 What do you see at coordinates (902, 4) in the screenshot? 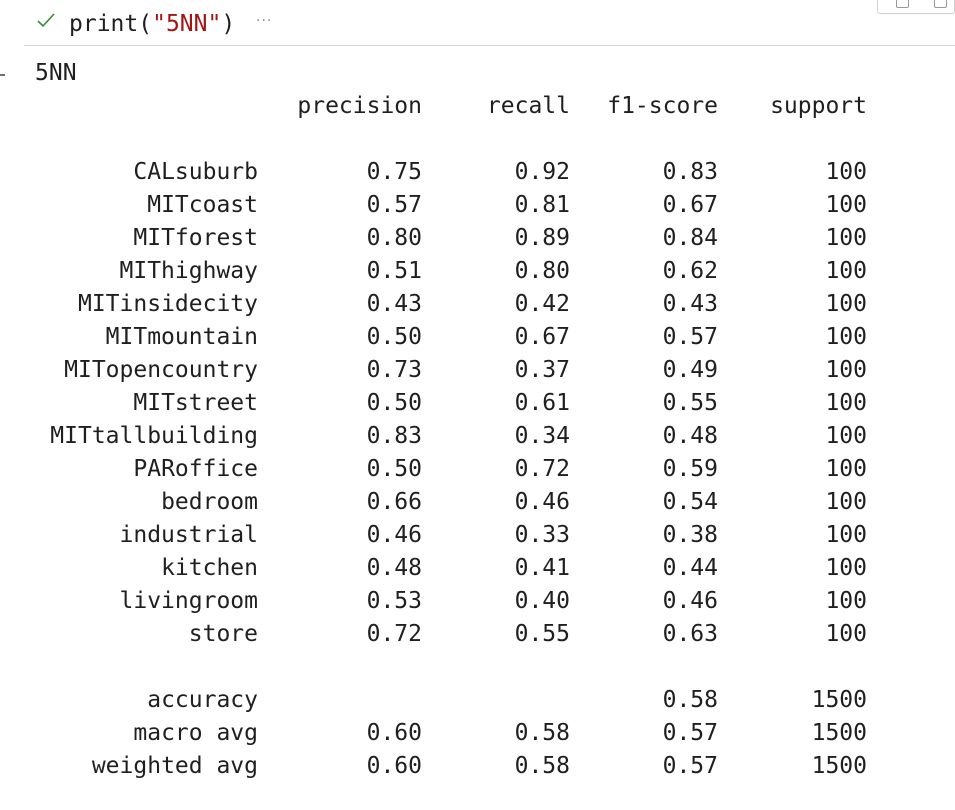
I see `copy-icon` at bounding box center [902, 4].